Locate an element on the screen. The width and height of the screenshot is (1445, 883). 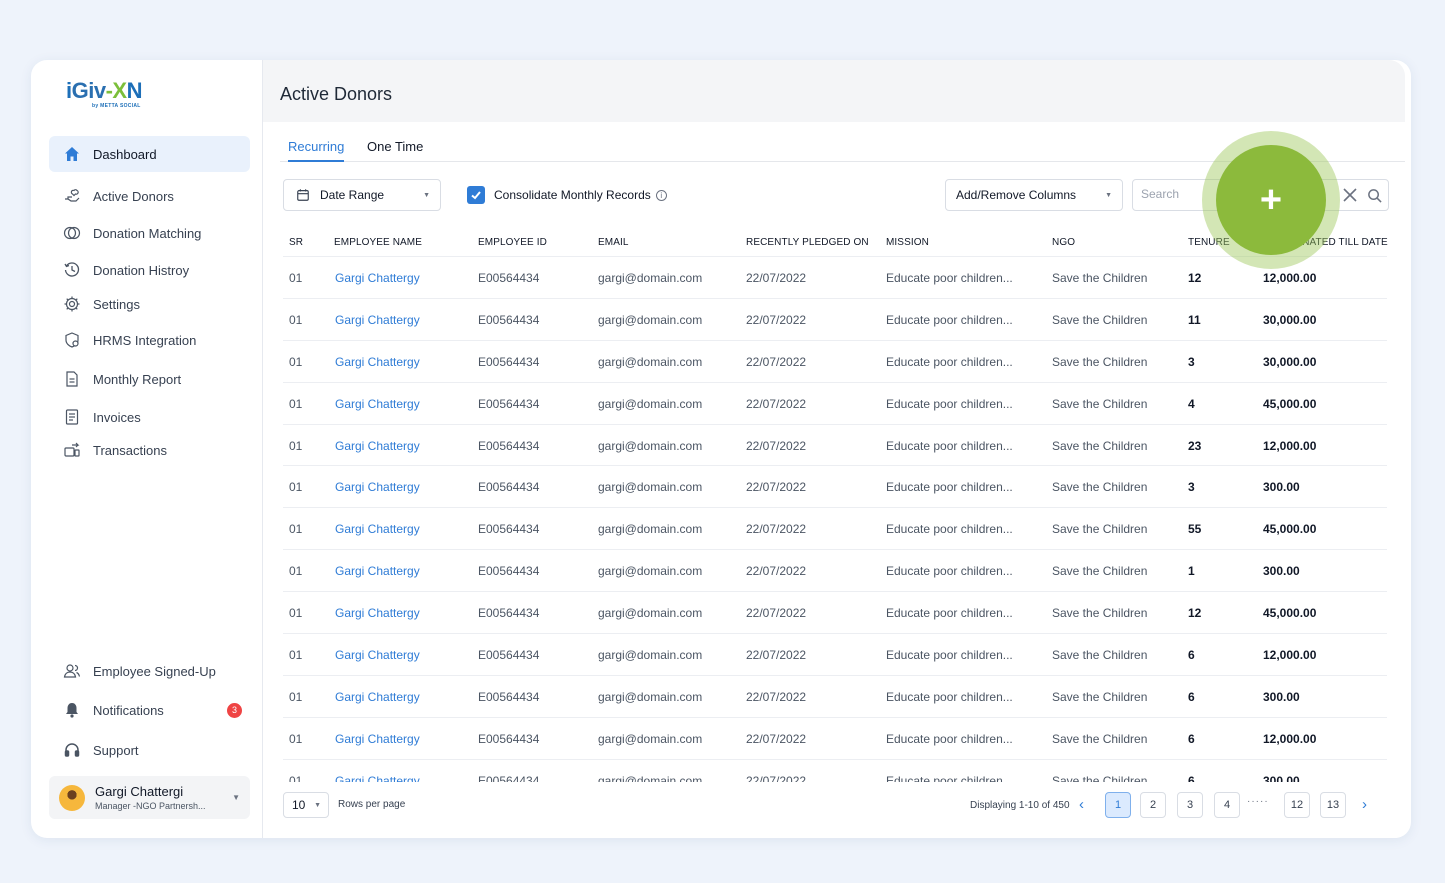
tab-recurring: Recurring is located at coordinates (316, 150).